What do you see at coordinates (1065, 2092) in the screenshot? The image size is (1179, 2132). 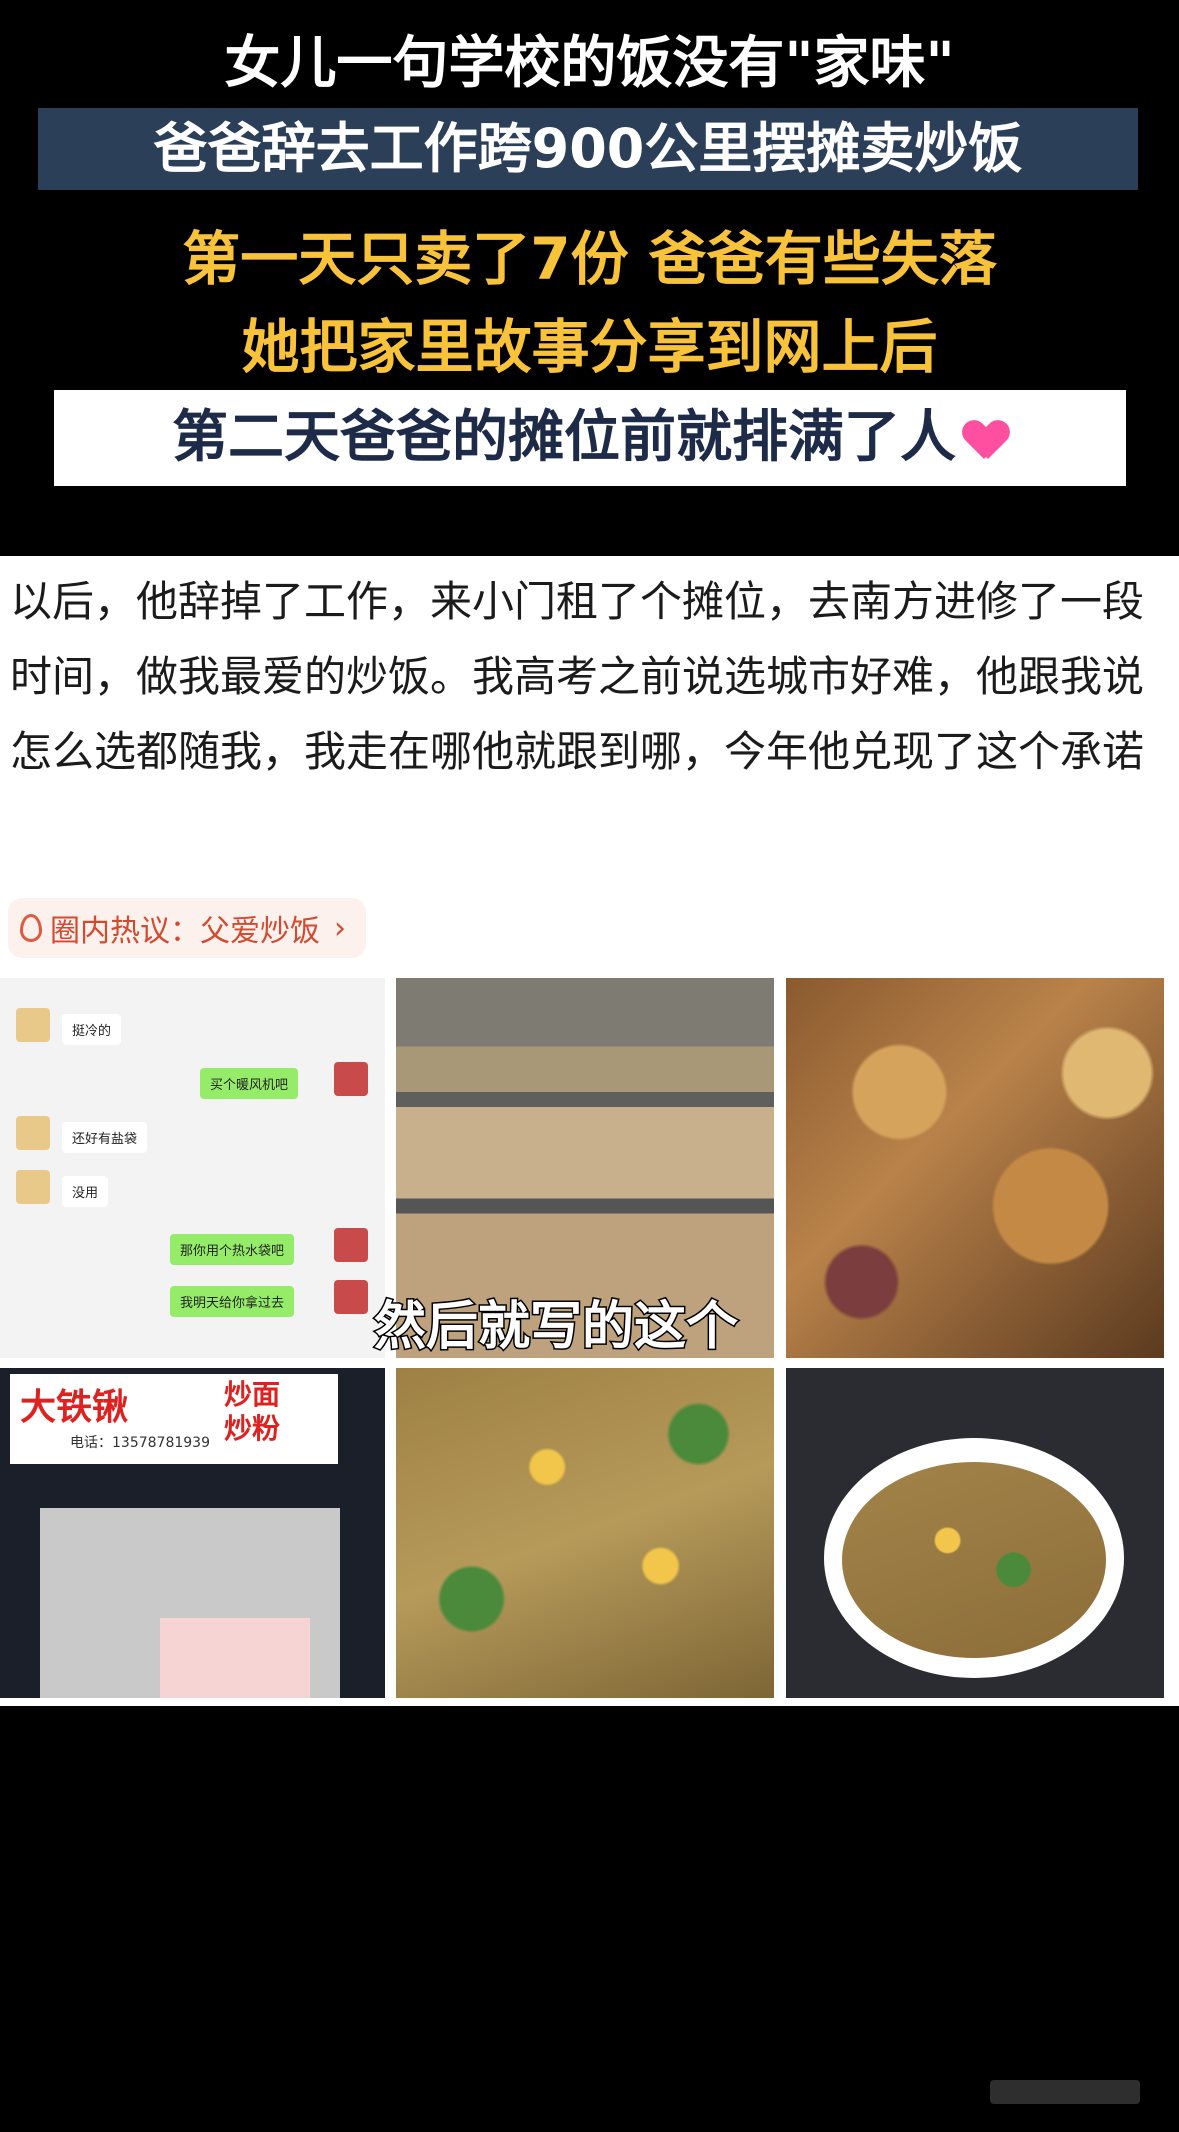 I see `watermark` at bounding box center [1065, 2092].